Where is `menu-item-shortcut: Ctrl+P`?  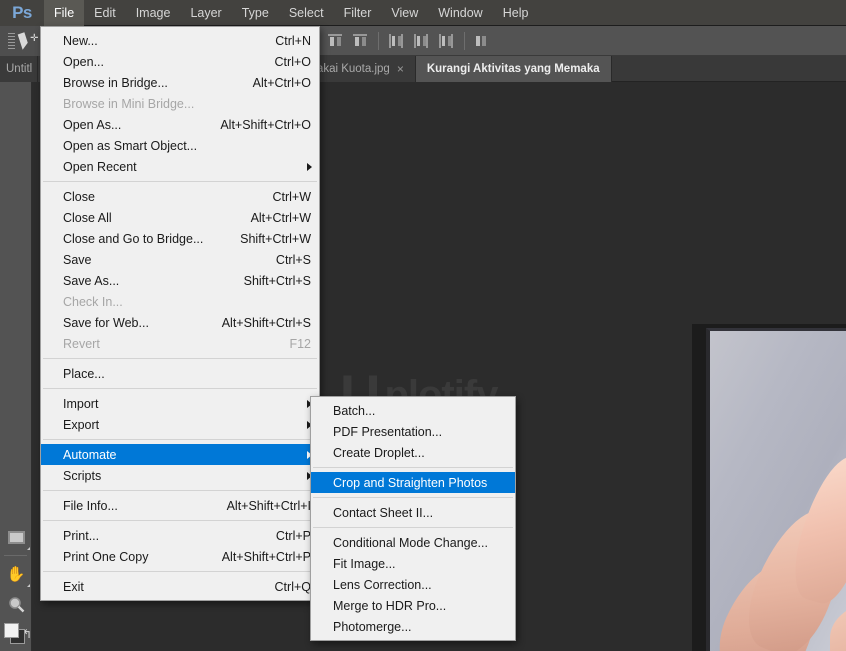 menu-item-shortcut: Ctrl+P is located at coordinates (293, 535).